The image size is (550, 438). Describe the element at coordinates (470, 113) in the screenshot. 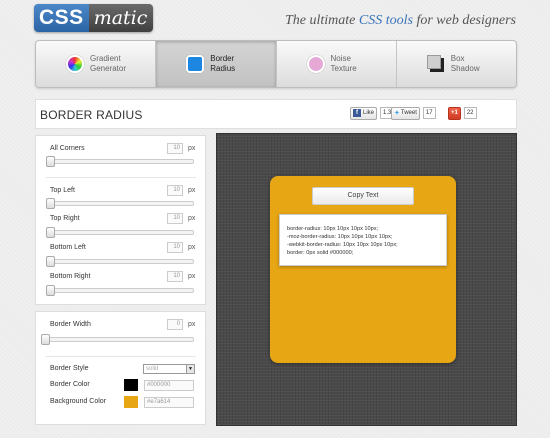

I see `google-plus-one-count: 22` at that location.